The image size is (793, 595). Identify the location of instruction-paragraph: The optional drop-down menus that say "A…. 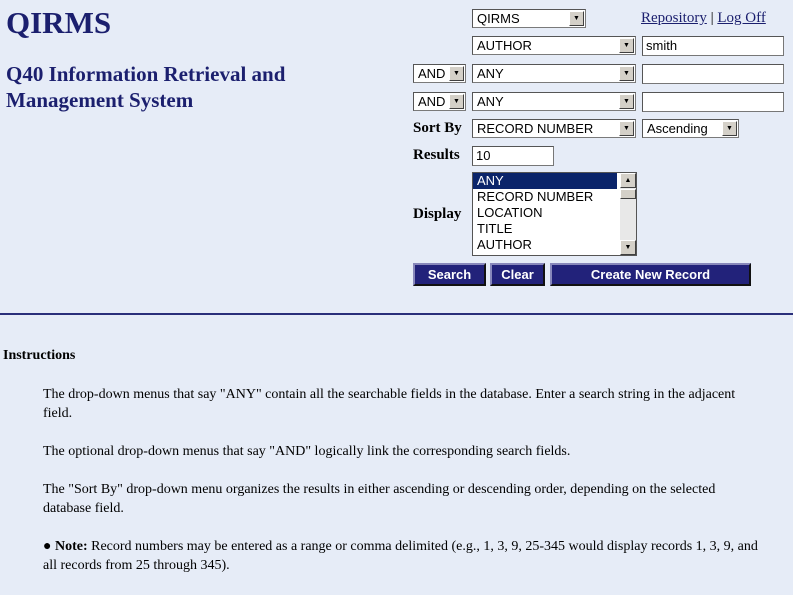
(307, 451).